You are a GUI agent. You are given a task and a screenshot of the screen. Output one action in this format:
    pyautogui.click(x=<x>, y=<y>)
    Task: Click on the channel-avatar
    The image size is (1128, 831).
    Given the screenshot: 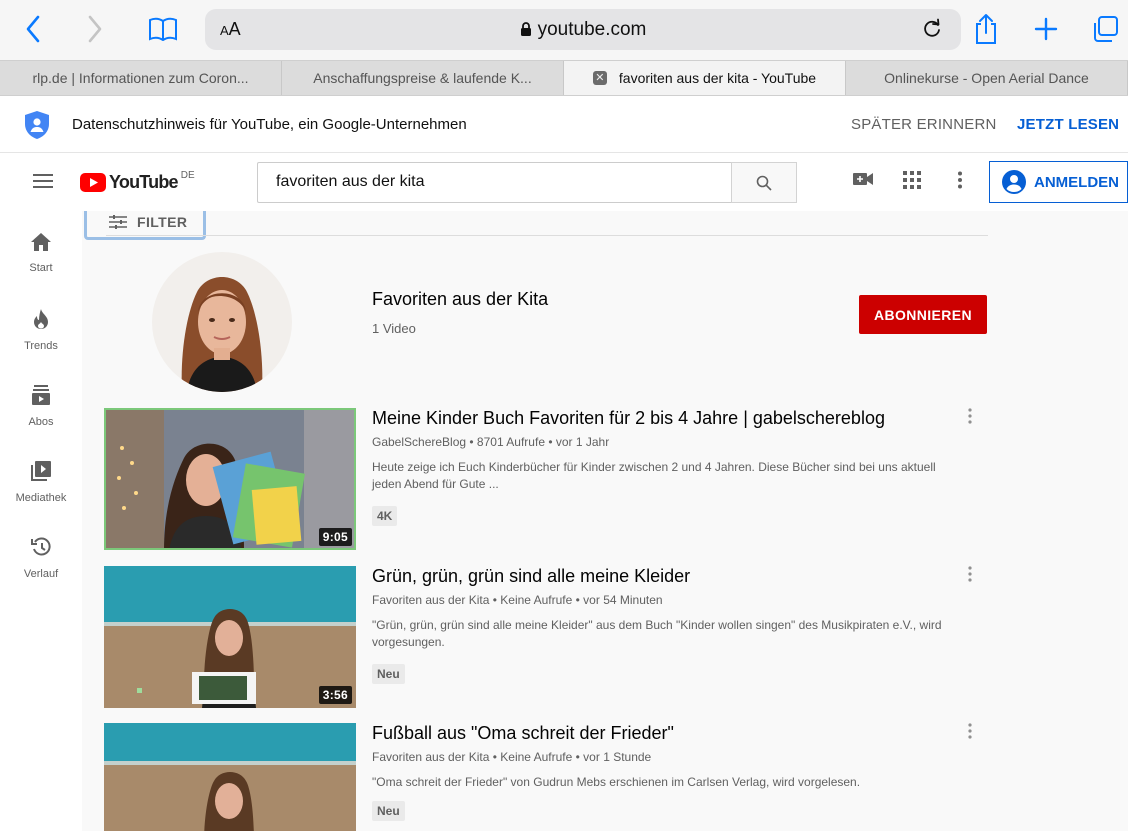 What is the action you would take?
    pyautogui.click(x=222, y=322)
    